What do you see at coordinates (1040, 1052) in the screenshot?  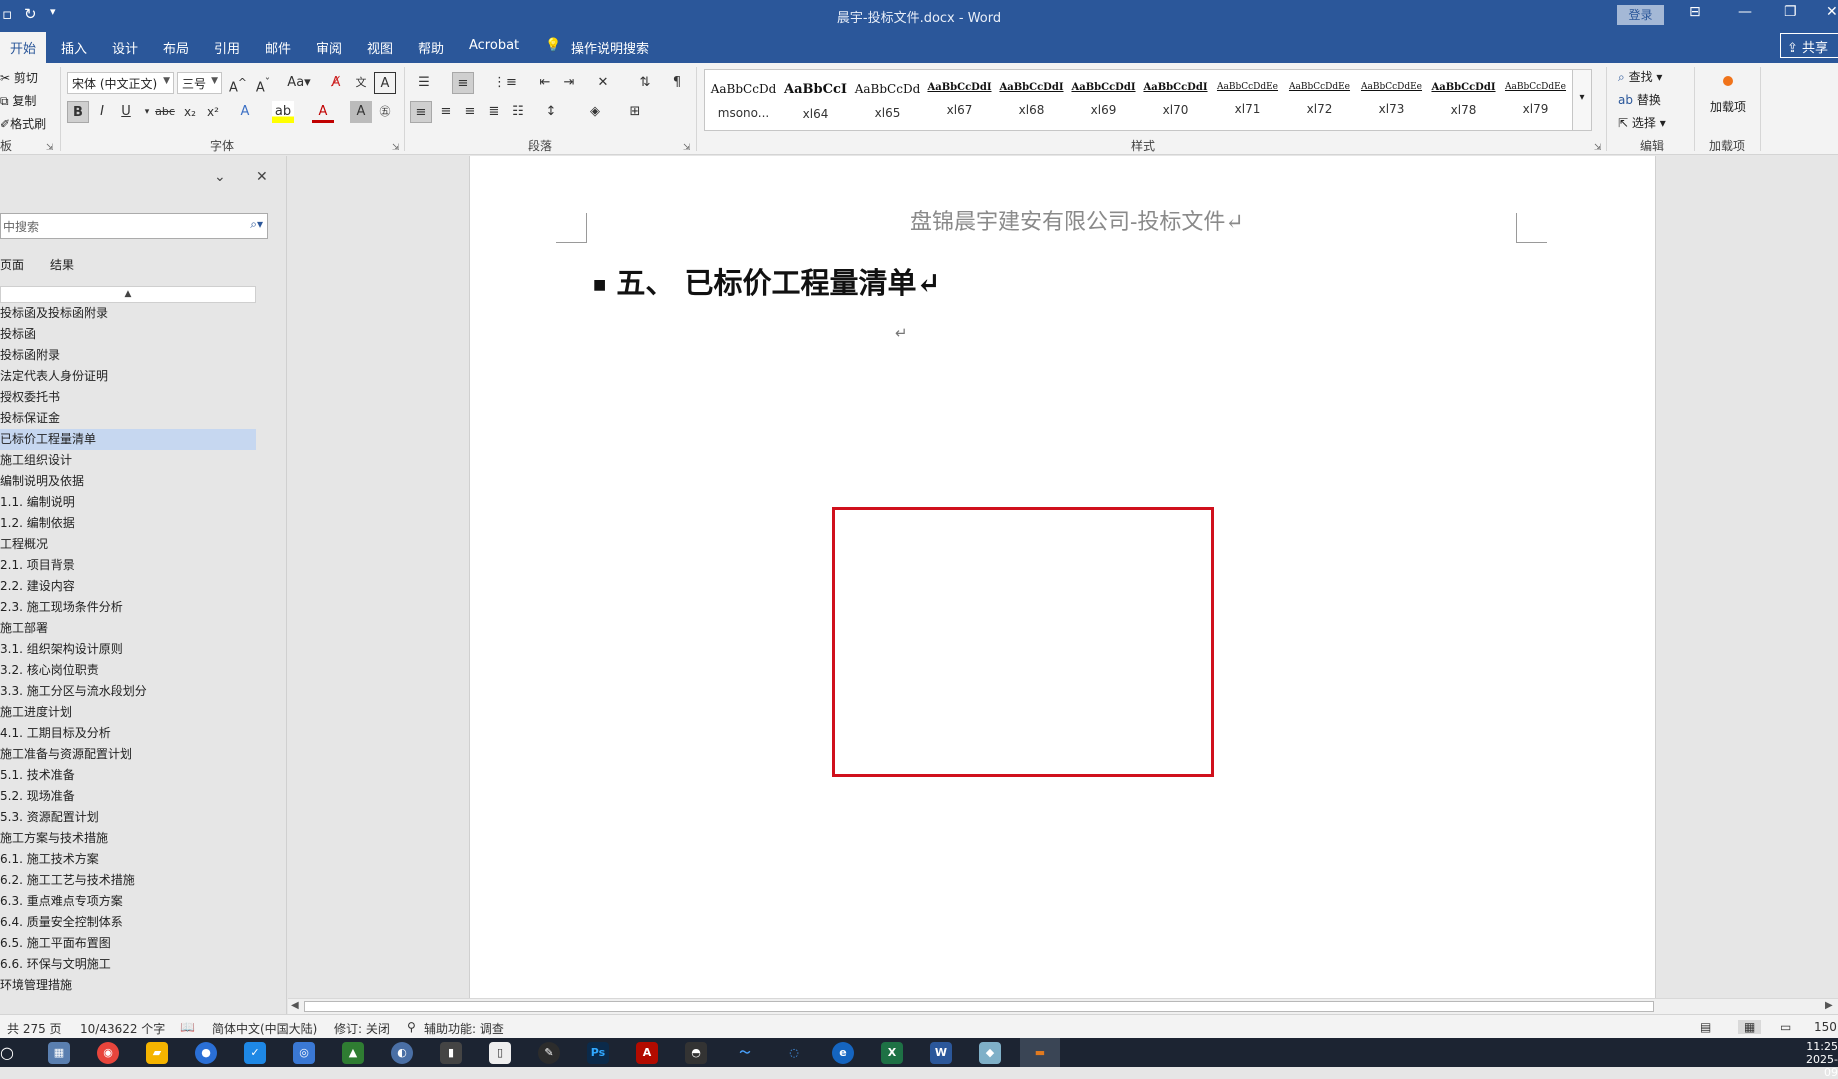 I see `app-icon-active: ▬` at bounding box center [1040, 1052].